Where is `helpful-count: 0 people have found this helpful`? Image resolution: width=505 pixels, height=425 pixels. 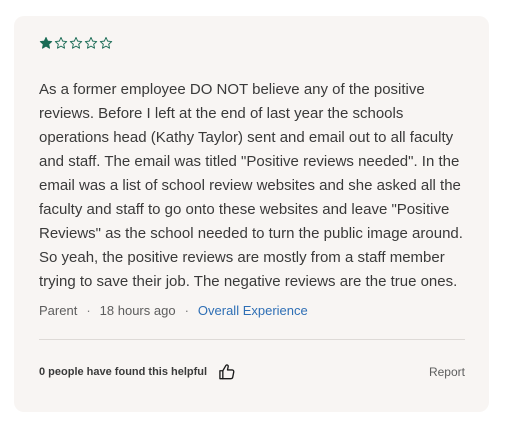 helpful-count: 0 people have found this helpful is located at coordinates (123, 372).